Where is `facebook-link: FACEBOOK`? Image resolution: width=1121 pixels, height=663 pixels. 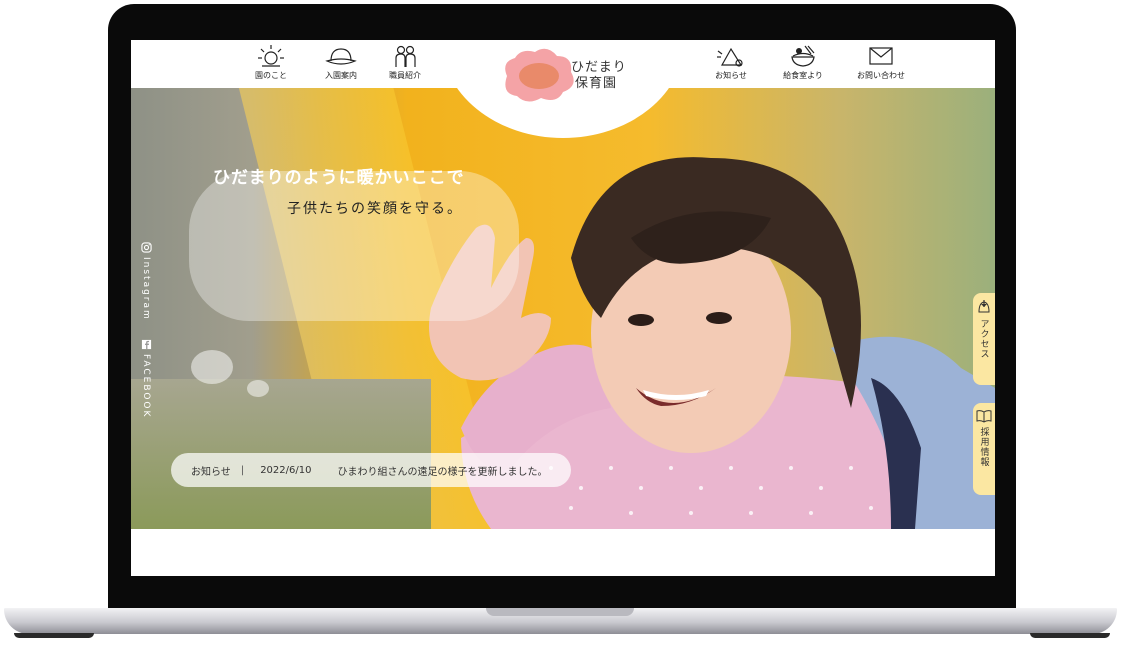 facebook-link: FACEBOOK is located at coordinates (146, 378).